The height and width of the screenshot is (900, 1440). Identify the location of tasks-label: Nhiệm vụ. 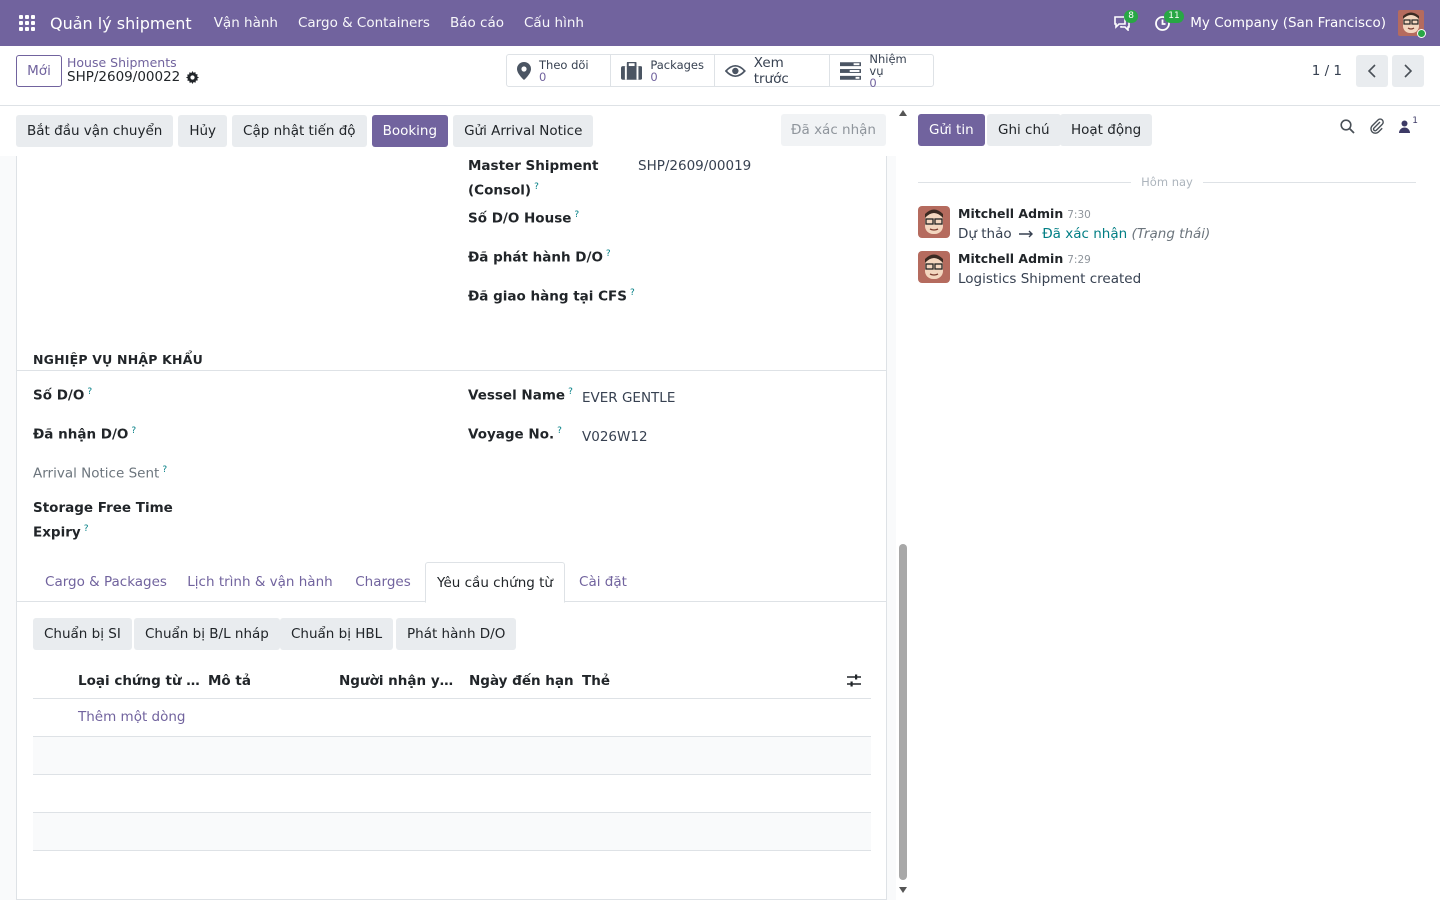
(888, 64).